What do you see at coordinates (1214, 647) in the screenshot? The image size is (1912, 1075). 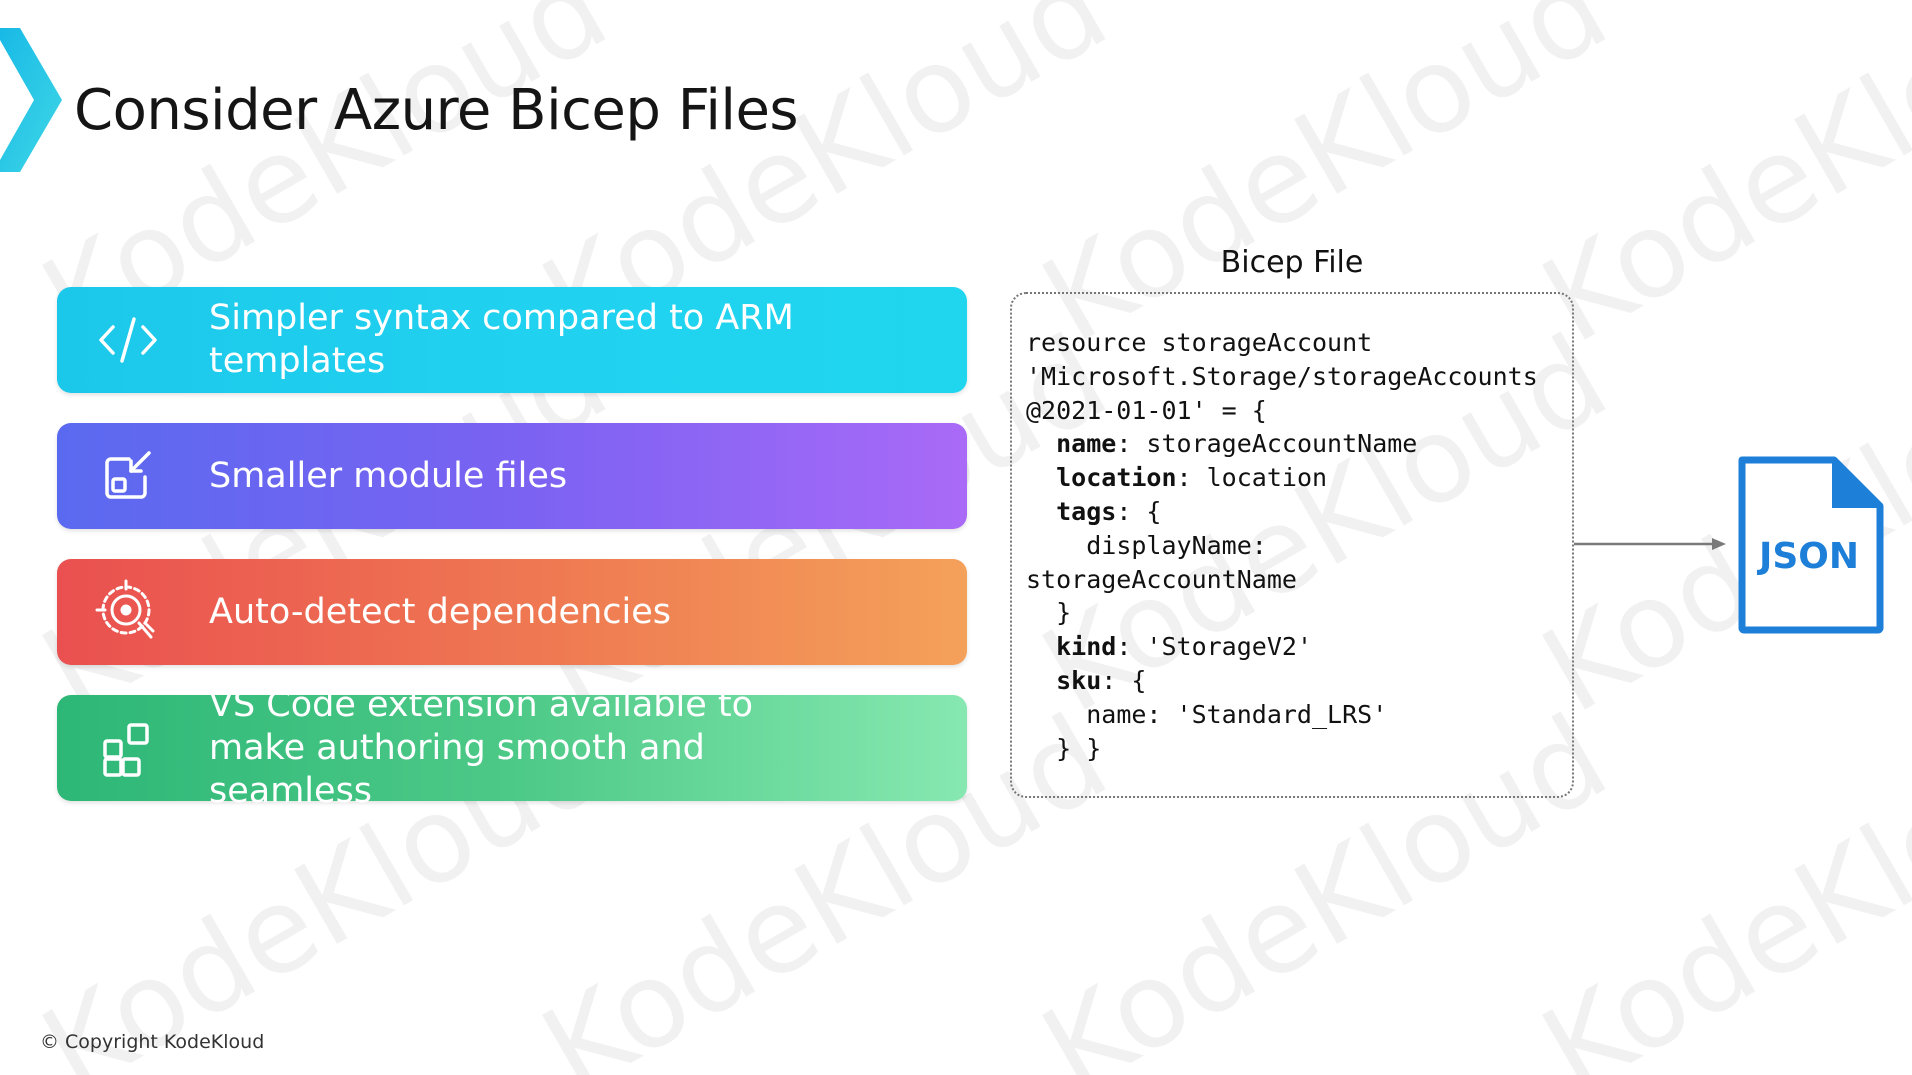 I see `code-text: : 'StorageV2'` at bounding box center [1214, 647].